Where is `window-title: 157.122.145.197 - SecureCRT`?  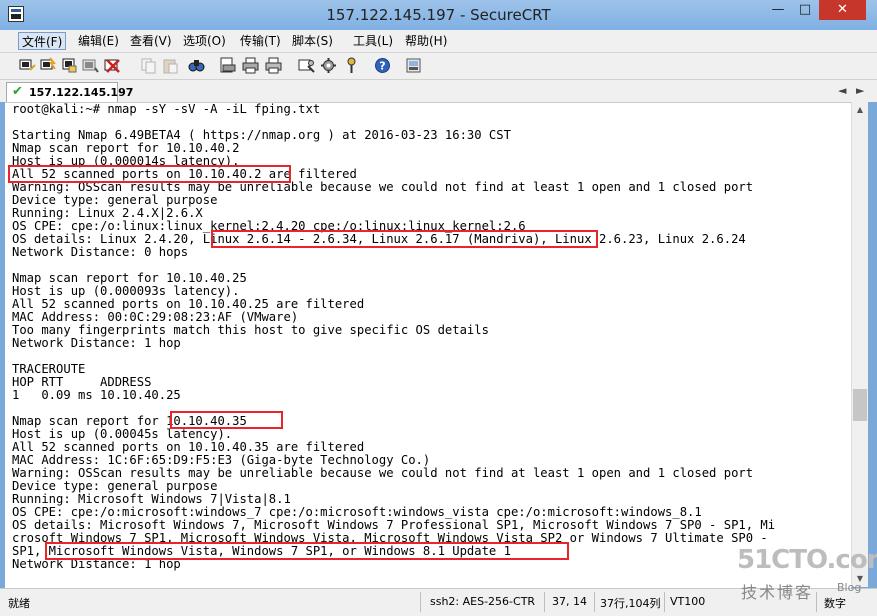
window-title: 157.122.145.197 - SecureCRT is located at coordinates (438, 15).